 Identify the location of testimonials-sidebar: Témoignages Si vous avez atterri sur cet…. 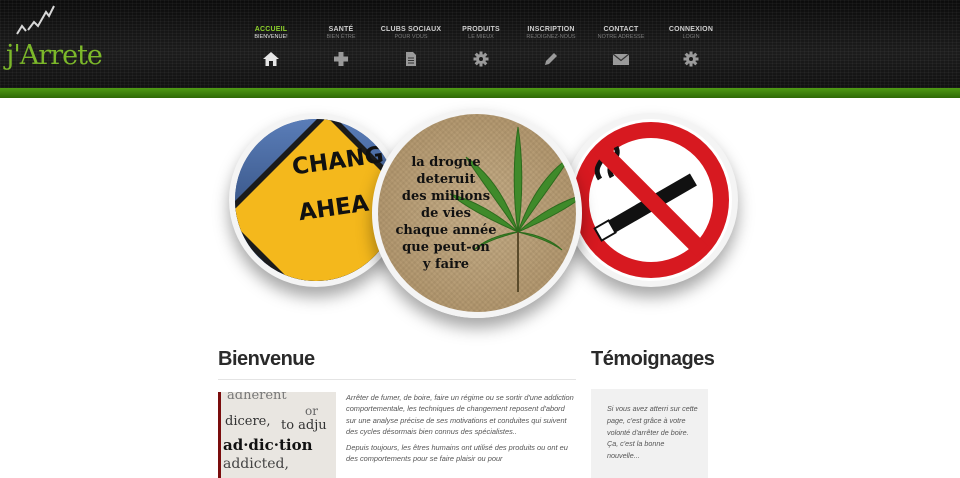
(653, 413).